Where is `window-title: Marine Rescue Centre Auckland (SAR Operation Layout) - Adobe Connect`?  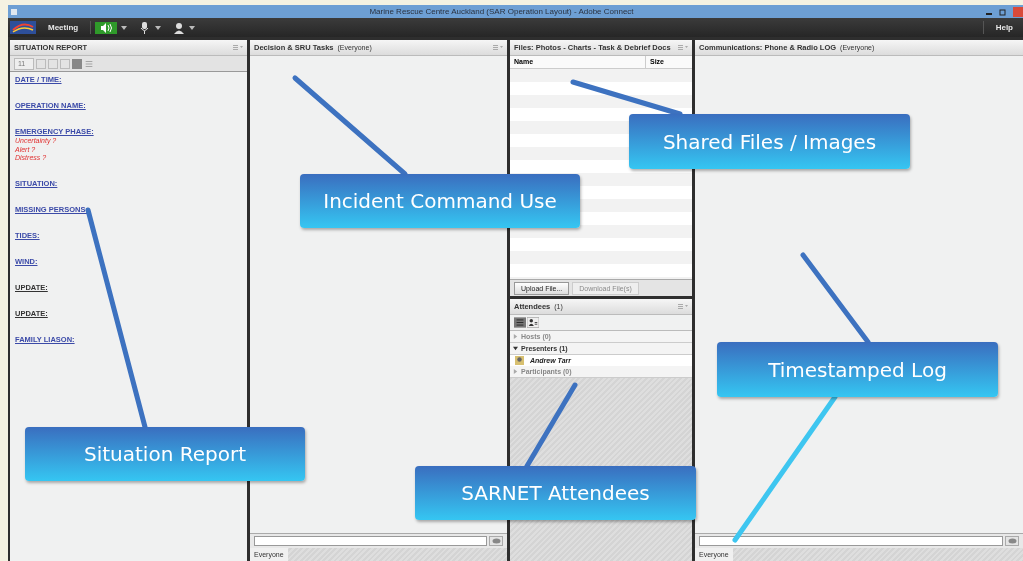
window-title: Marine Rescue Centre Auckland (SAR Operation Layout) - Adobe Connect is located at coordinates (501, 11).